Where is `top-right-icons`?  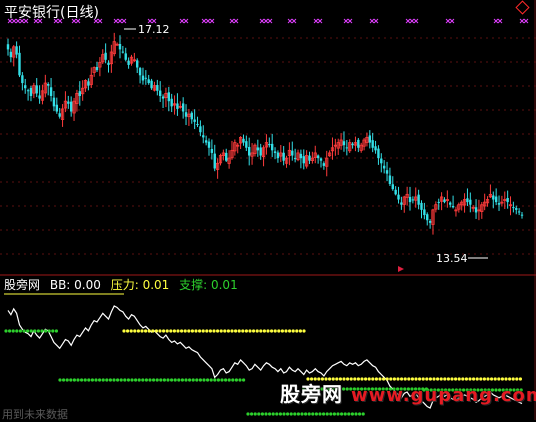
top-right-icons is located at coordinates (522, 7).